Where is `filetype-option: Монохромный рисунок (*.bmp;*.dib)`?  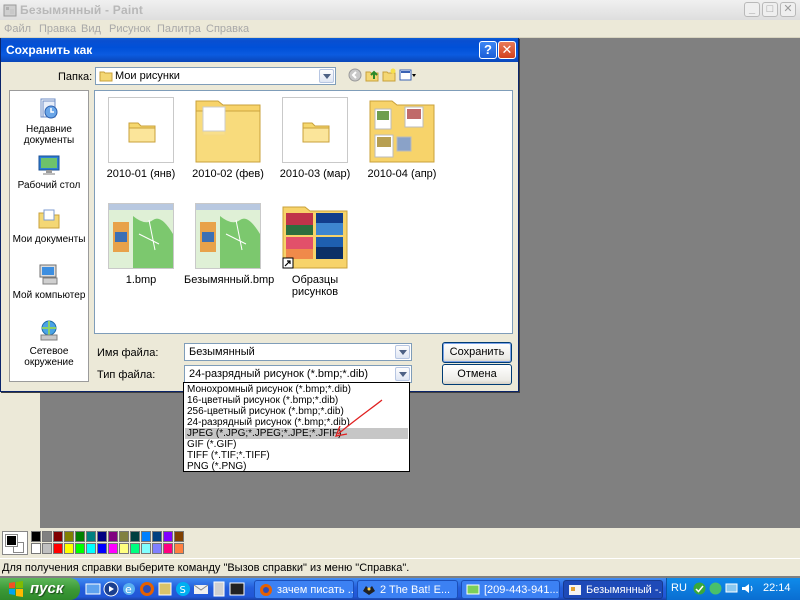 filetype-option: Монохромный рисунок (*.bmp;*.dib) is located at coordinates (296, 389).